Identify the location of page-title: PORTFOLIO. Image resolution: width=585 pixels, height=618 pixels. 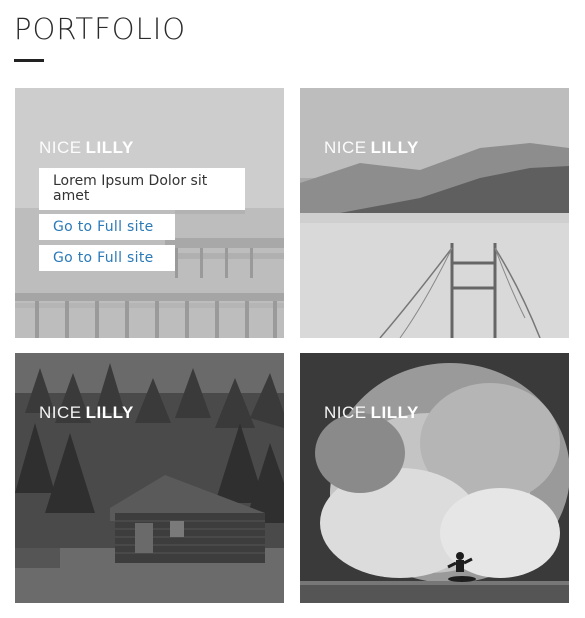
(100, 29).